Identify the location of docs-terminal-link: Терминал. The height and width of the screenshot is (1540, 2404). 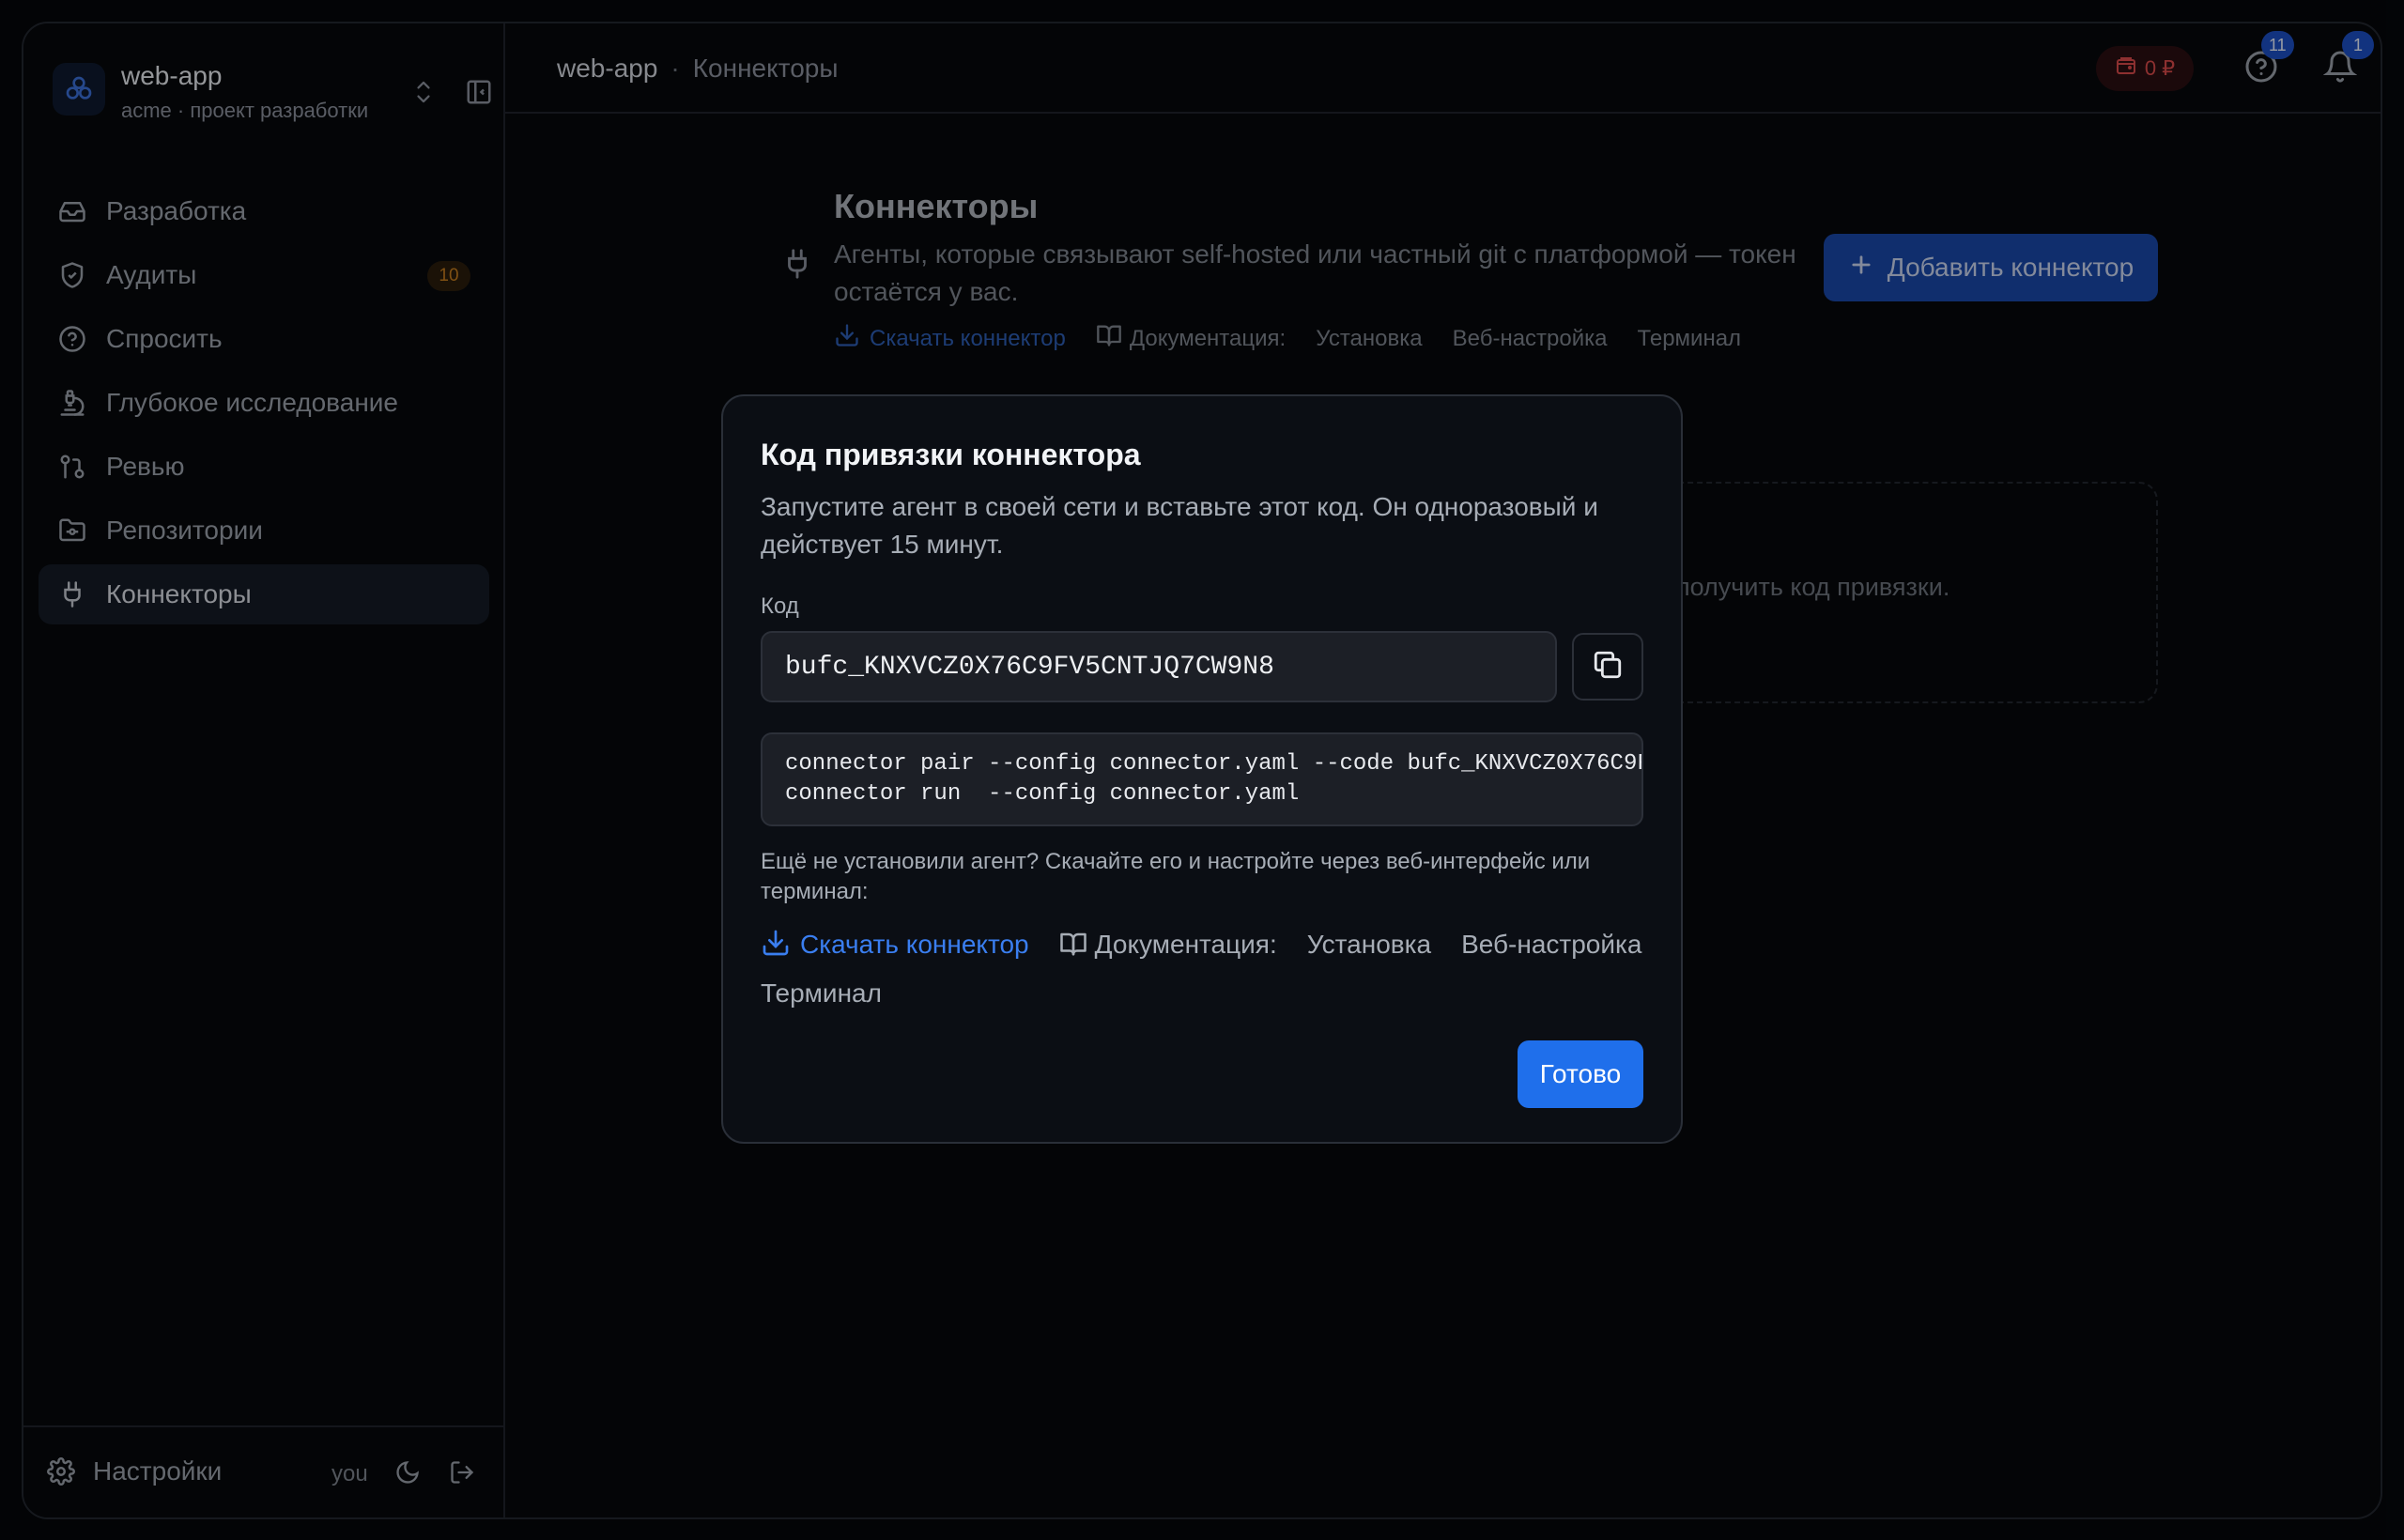
(821, 993).